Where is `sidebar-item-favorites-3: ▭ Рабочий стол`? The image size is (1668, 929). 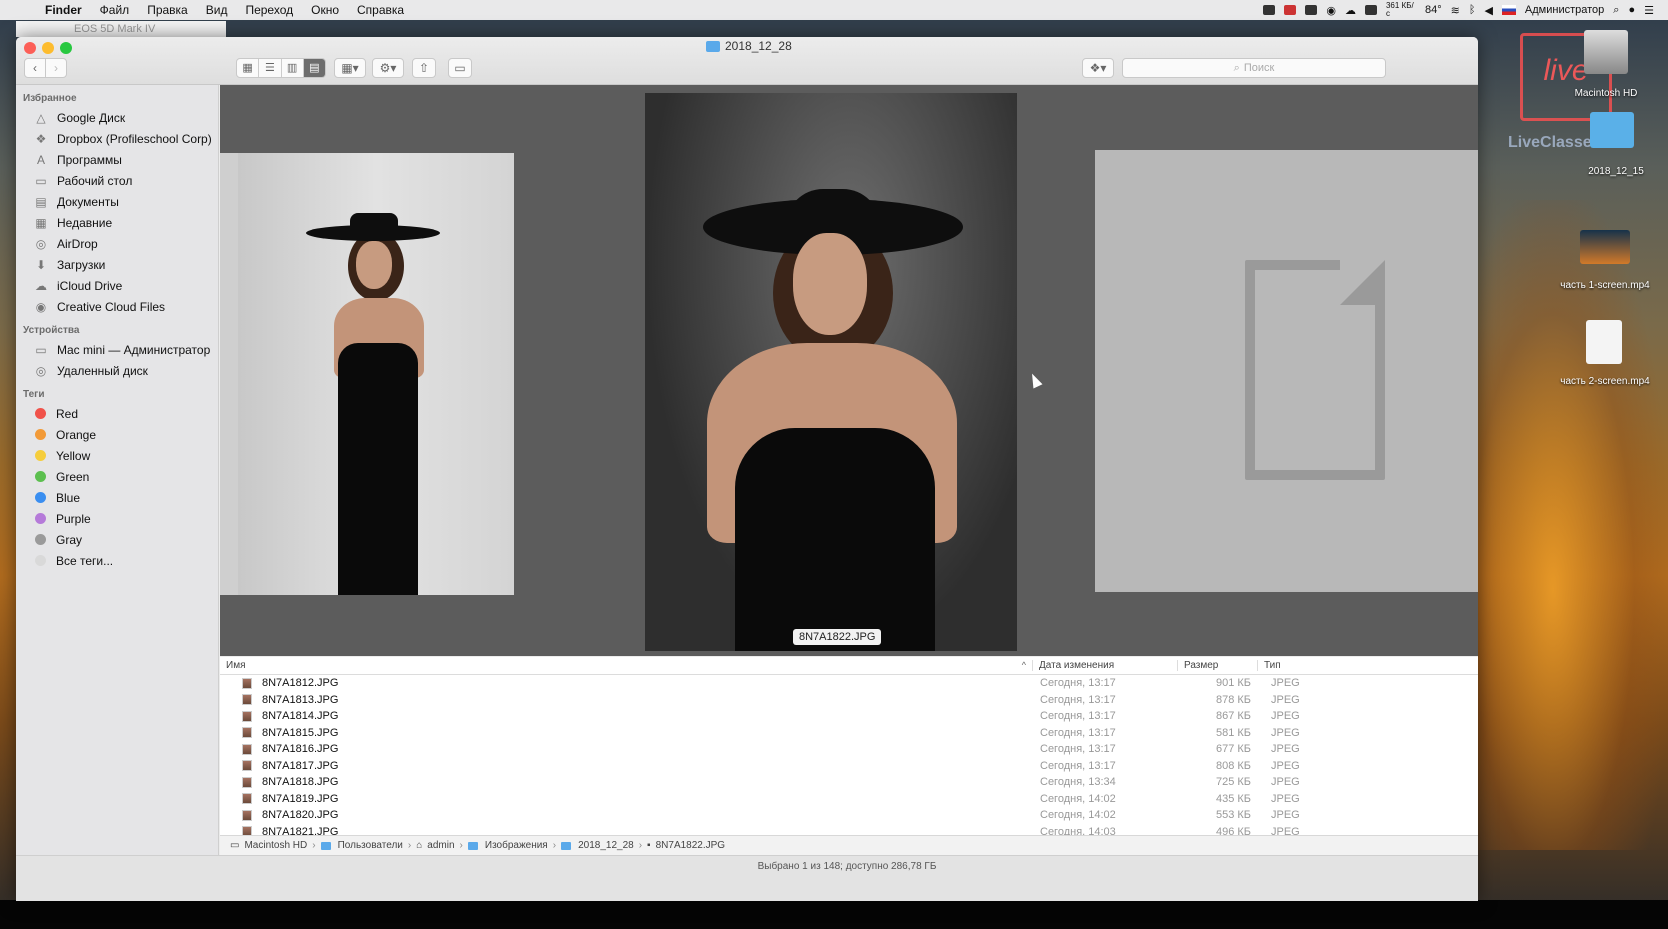 sidebar-item-favorites-3: ▭ Рабочий стол is located at coordinates (117, 180).